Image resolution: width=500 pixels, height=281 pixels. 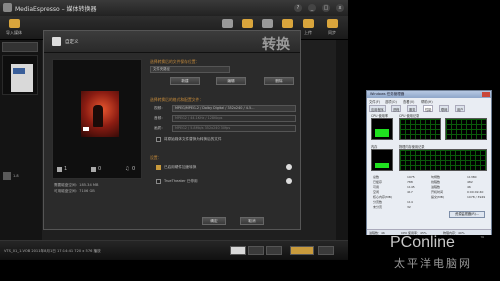 What do you see at coordinates (441, 257) in the screenshot?
I see `pconline-watermark: PConline ™ 太平洋电脑网` at bounding box center [441, 257].